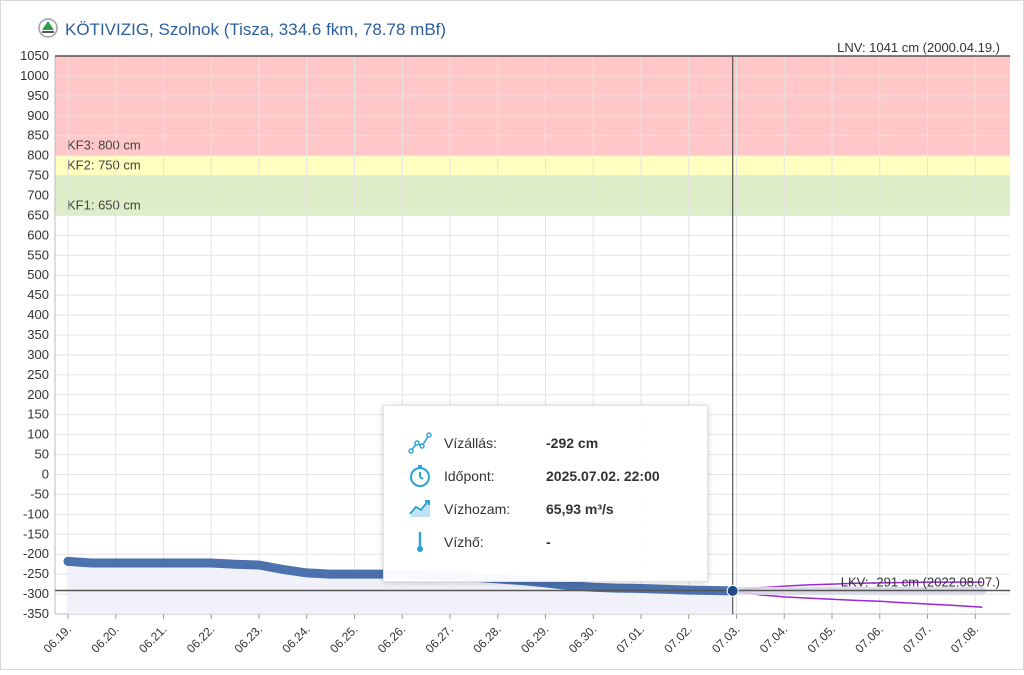 The image size is (1024, 675). What do you see at coordinates (38, 234) in the screenshot?
I see `y-tick-label: 600` at bounding box center [38, 234].